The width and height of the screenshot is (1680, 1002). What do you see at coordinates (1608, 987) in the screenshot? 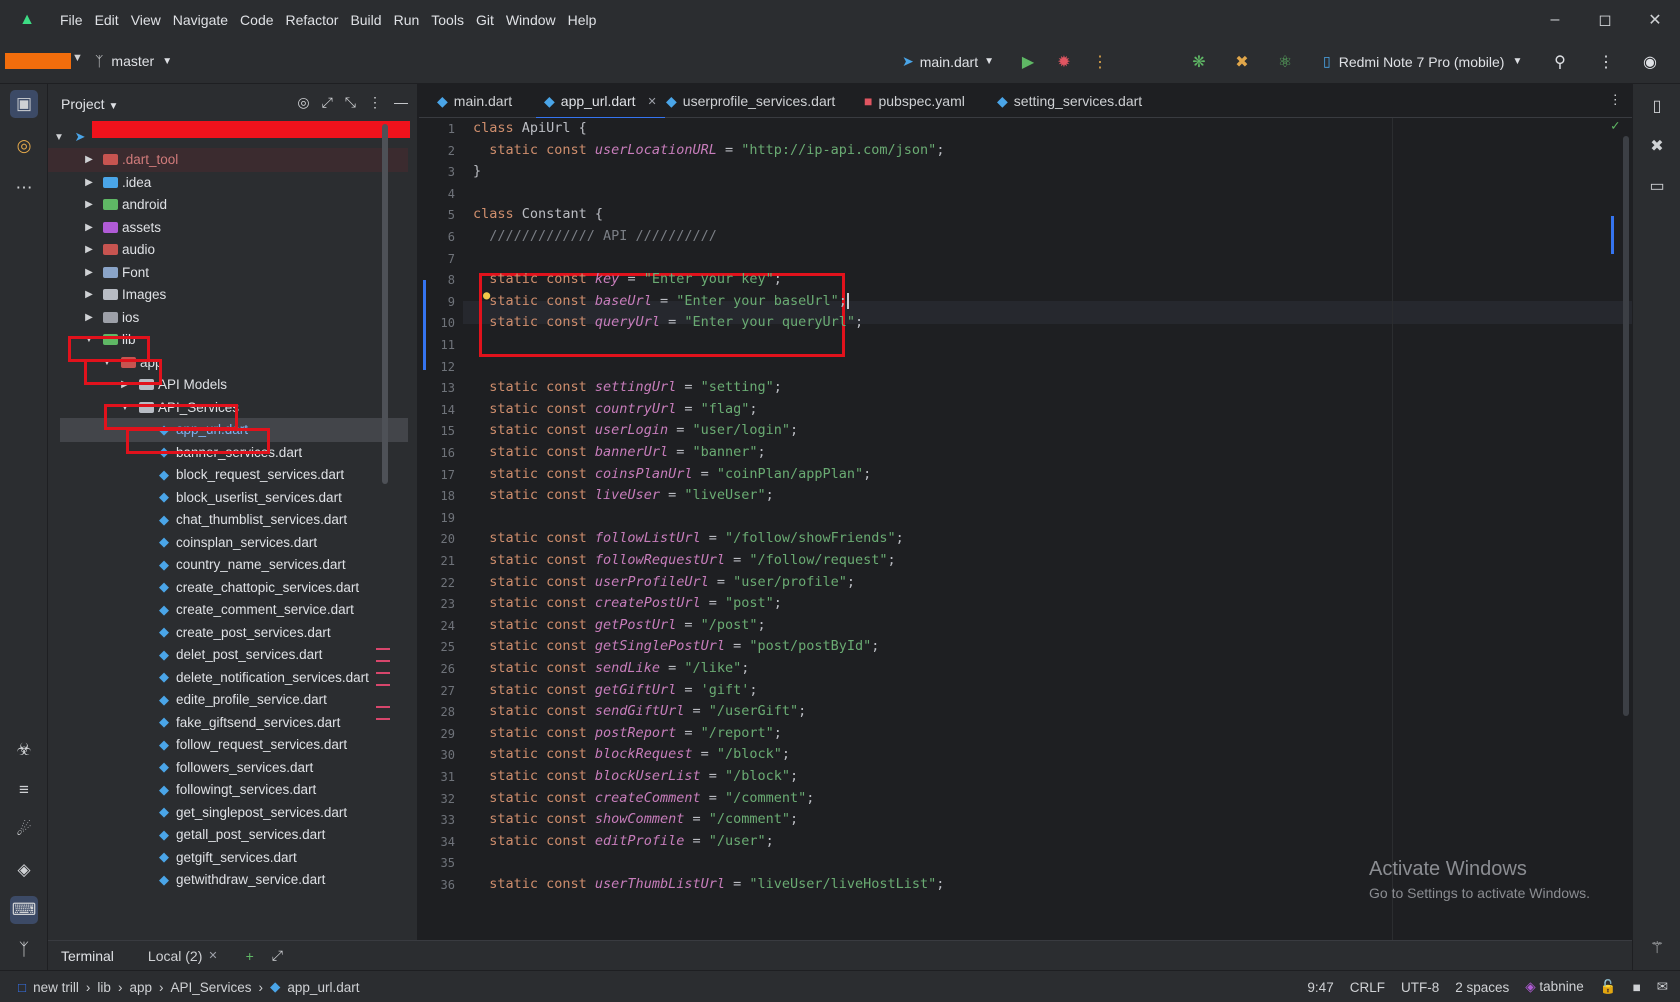
I see `lock-icon: 🔓` at bounding box center [1608, 987].